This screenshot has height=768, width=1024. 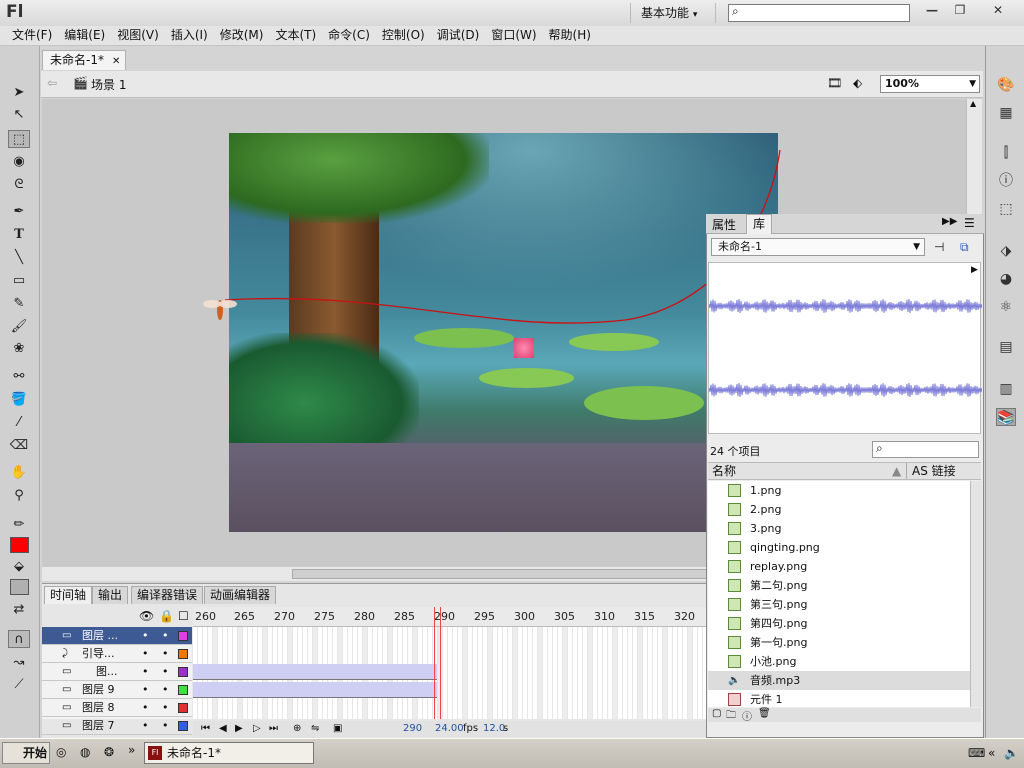 I want to click on menu-modify: 修改(M), so click(x=242, y=35).